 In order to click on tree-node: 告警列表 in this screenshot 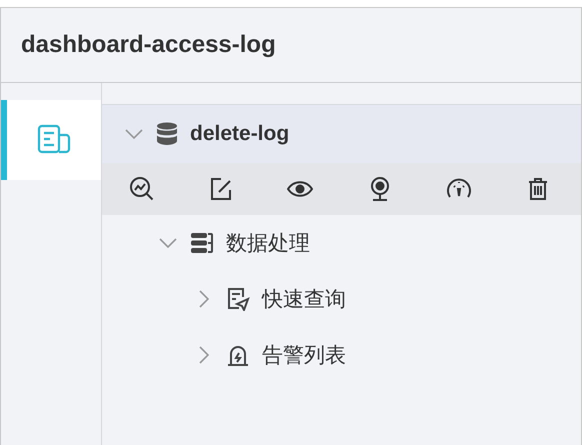, I will do `click(341, 355)`.